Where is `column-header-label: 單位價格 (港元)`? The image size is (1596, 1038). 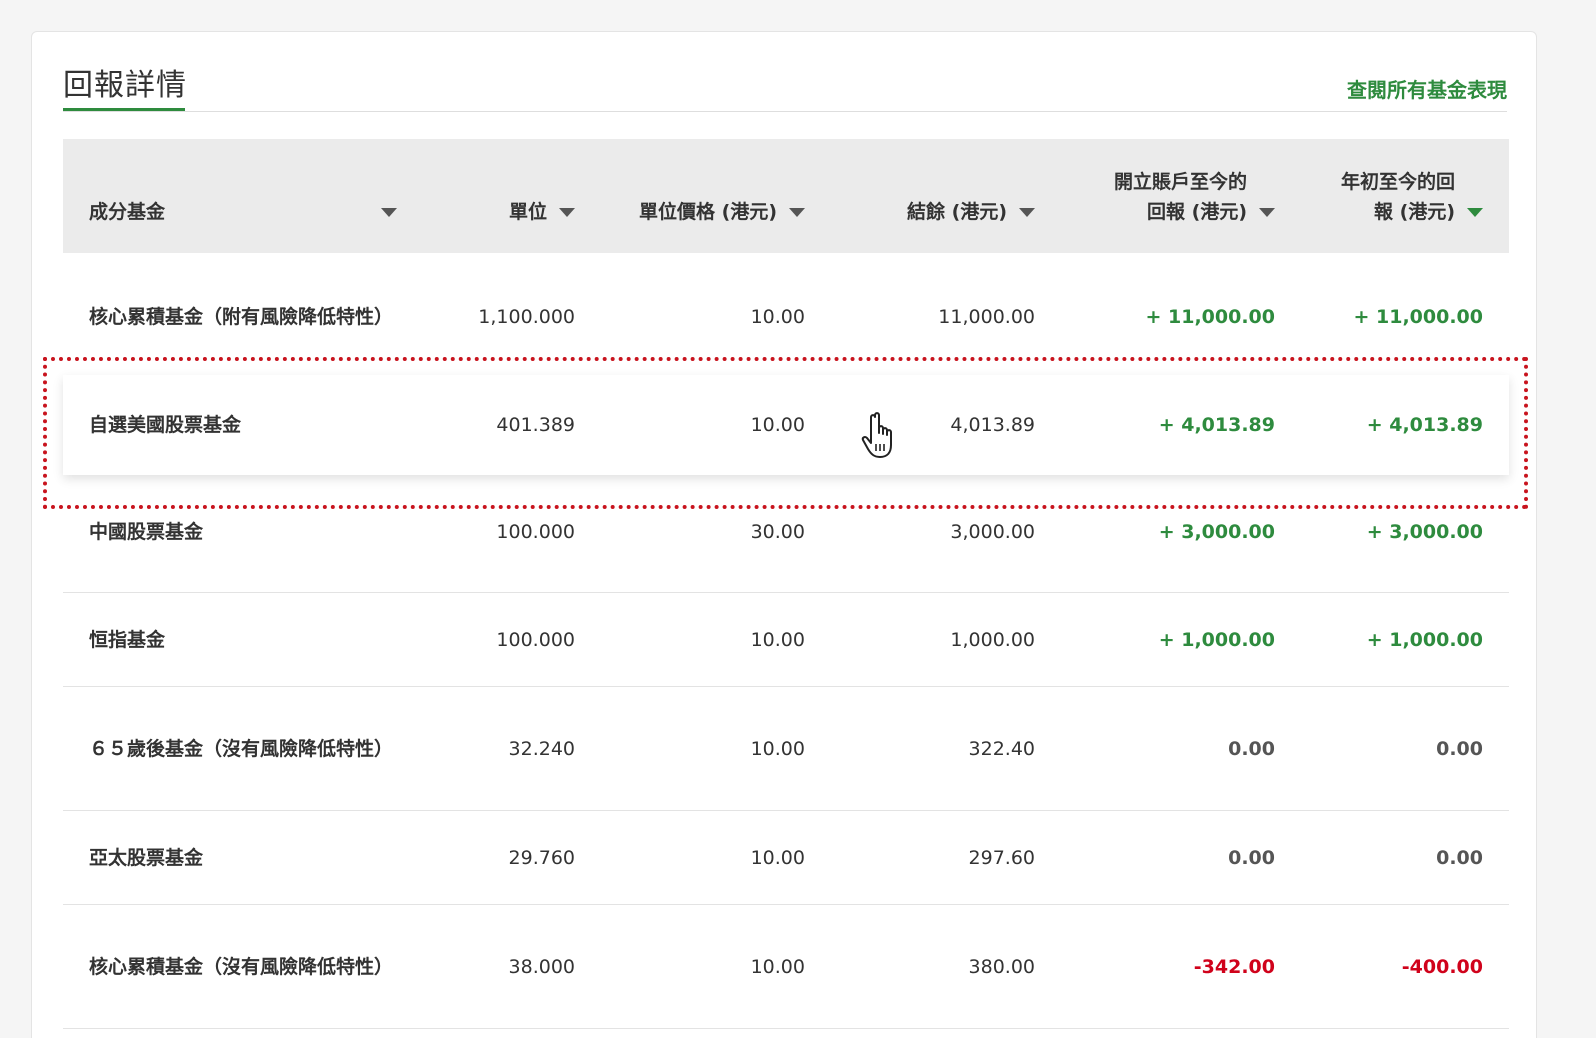
column-header-label: 單位價格 (港元) is located at coordinates (708, 212).